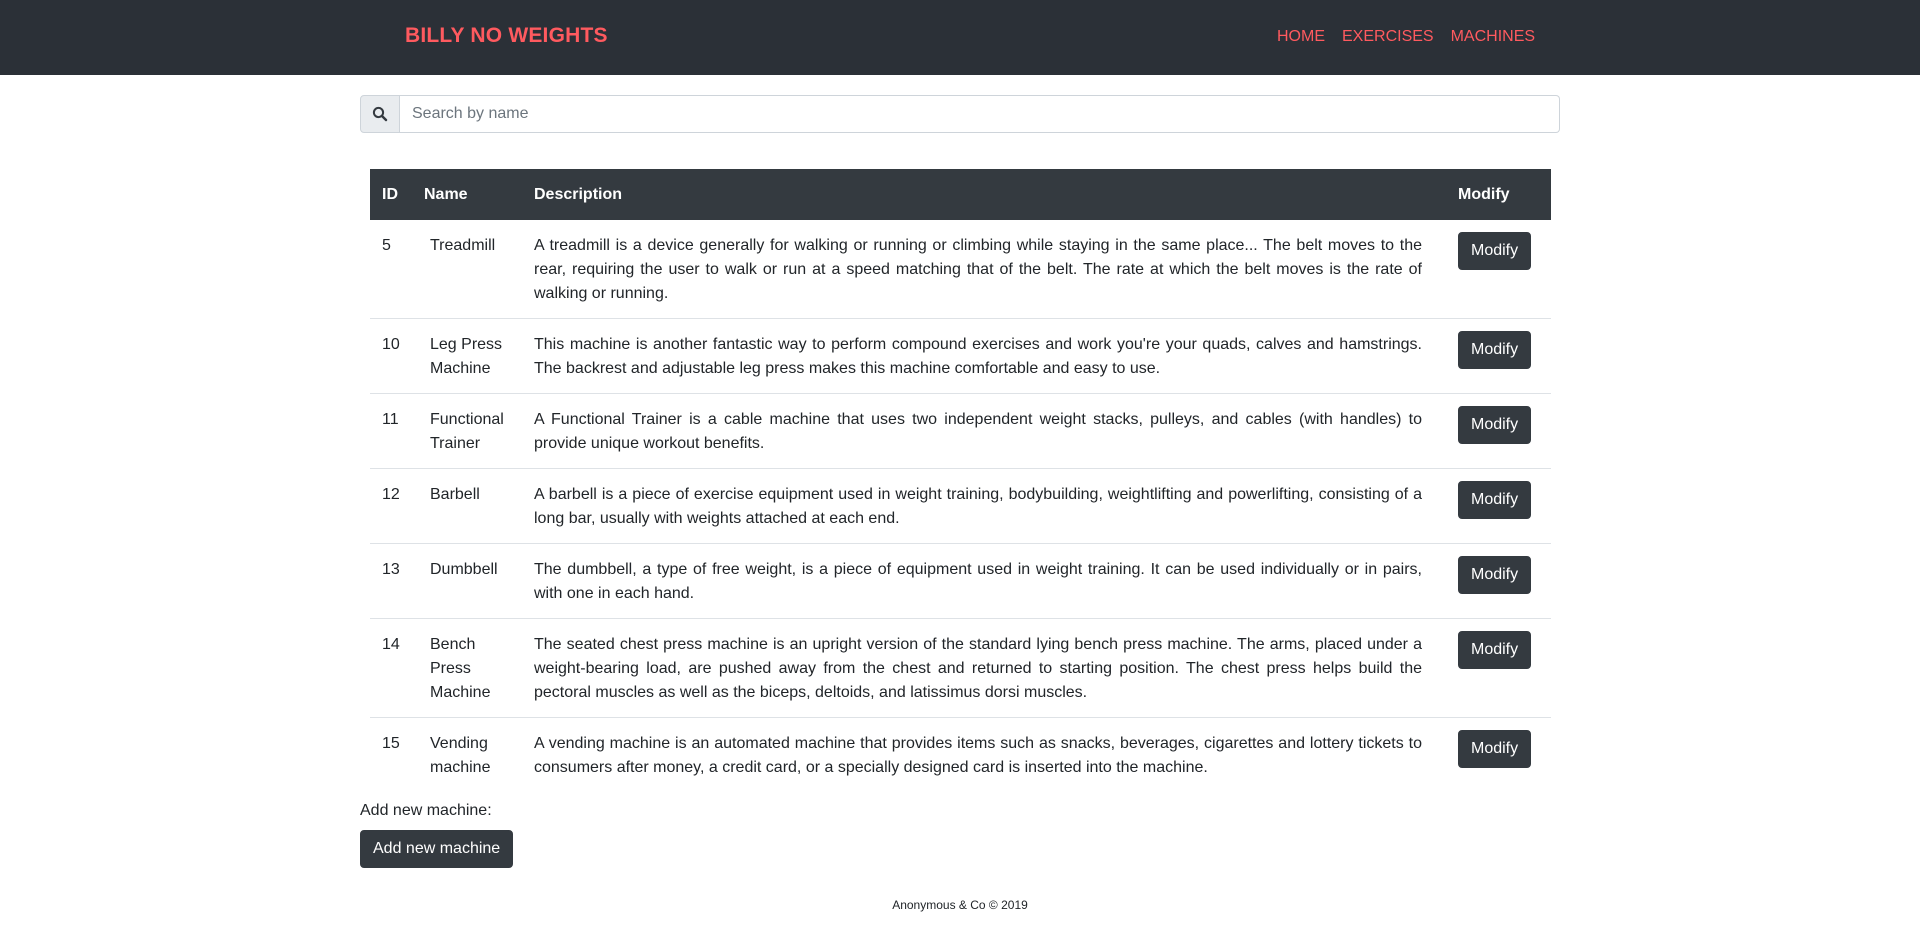 The width and height of the screenshot is (1920, 935). I want to click on footer-copyright: Anonymous & Co © 2019, so click(960, 905).